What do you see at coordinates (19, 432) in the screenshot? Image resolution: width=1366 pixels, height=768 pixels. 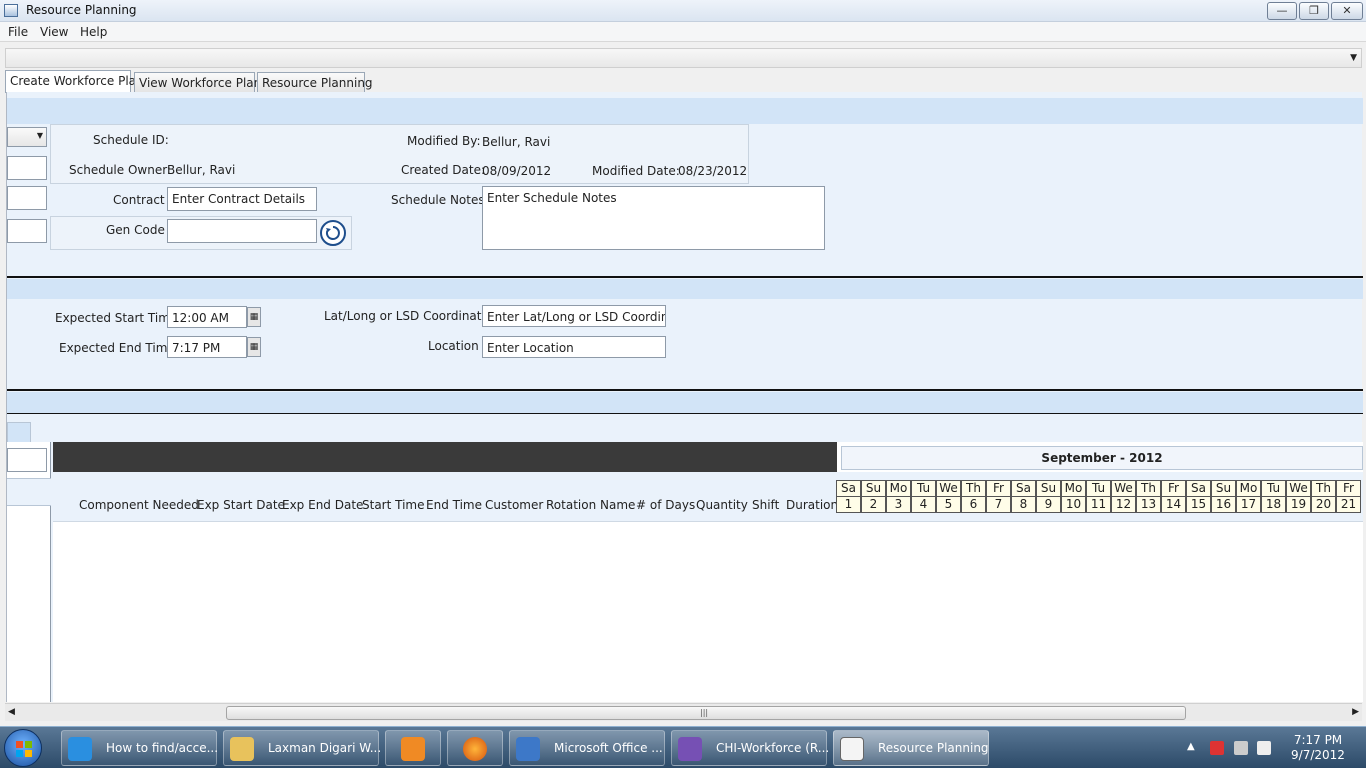 I see `grid-tab` at bounding box center [19, 432].